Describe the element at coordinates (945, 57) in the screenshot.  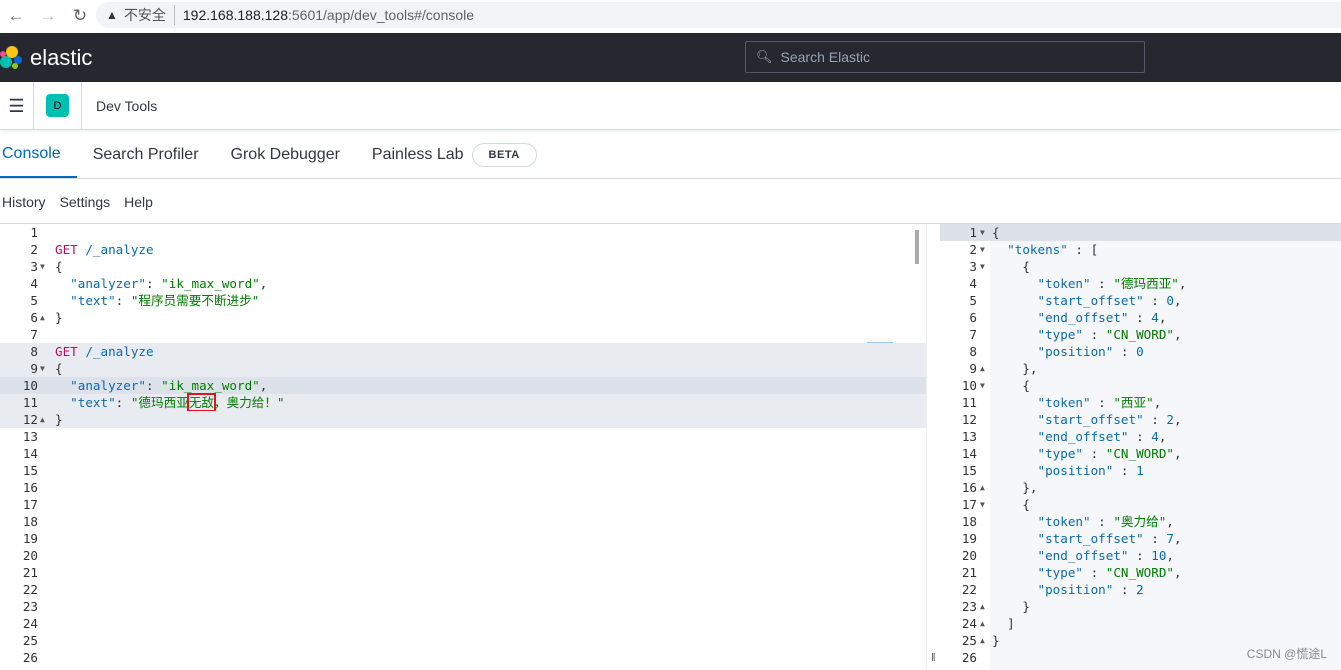
I see `search-input: 🔍︎ Search Elastic` at that location.